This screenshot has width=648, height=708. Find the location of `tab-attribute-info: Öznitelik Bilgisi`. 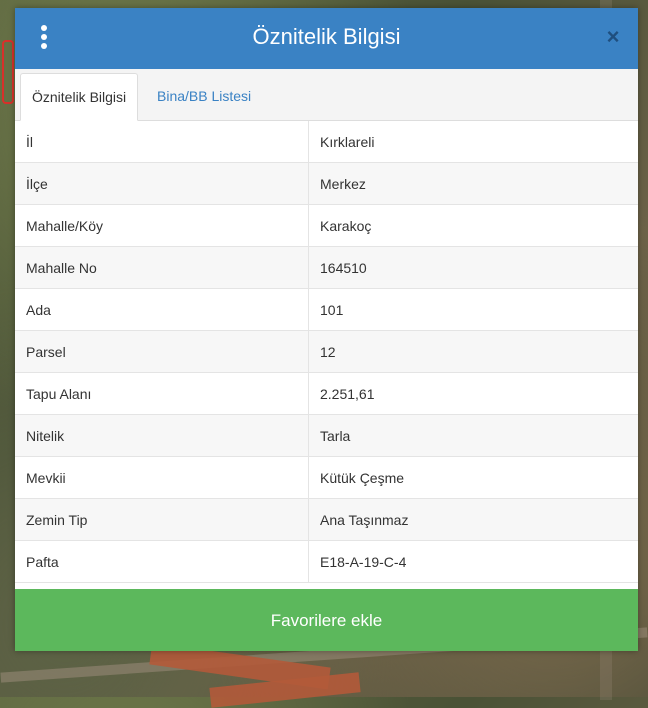

tab-attribute-info: Öznitelik Bilgisi is located at coordinates (79, 97).